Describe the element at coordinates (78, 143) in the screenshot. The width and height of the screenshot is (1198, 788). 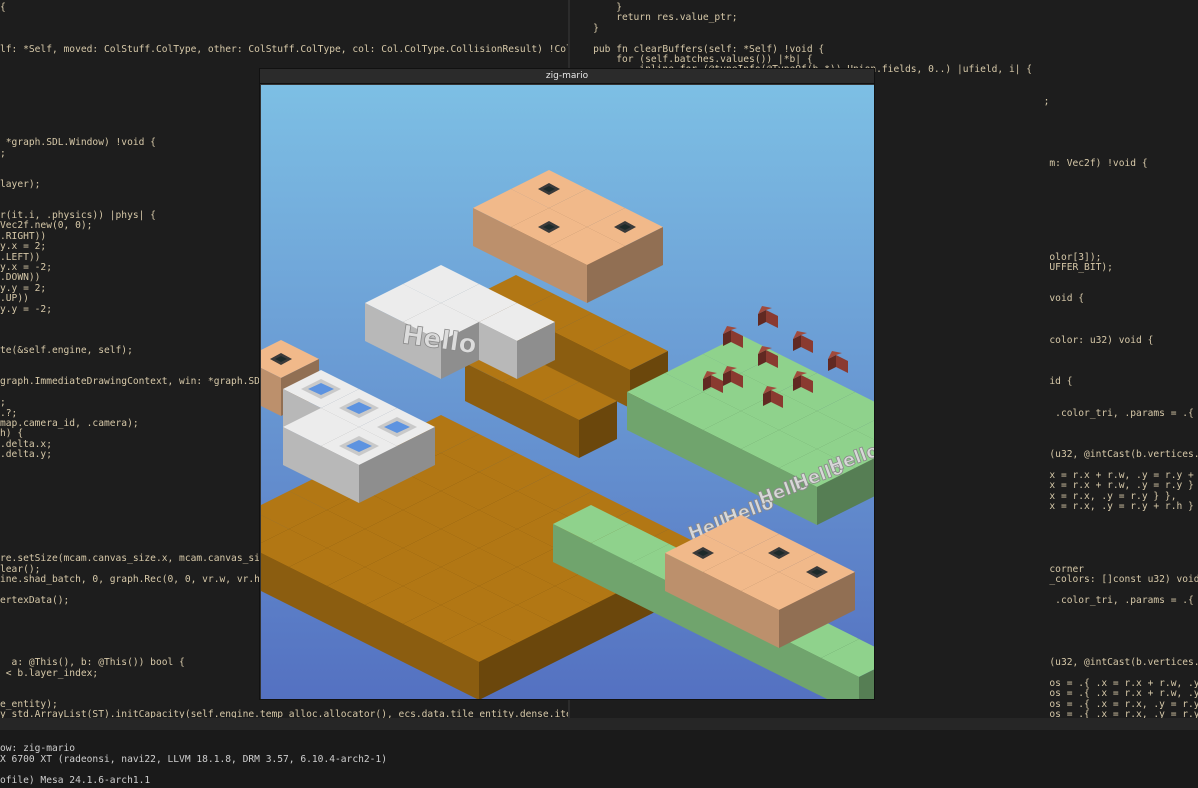
I see `code-line: *graph.SDL.Window) !void {` at that location.